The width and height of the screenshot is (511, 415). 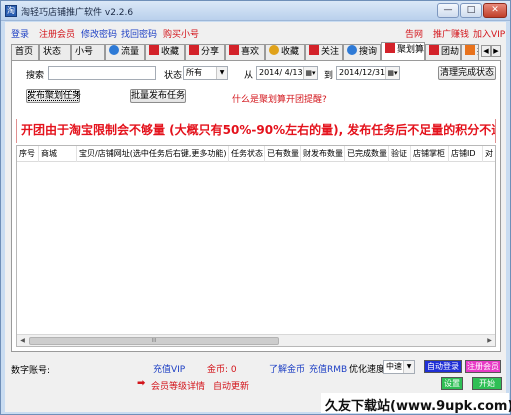 I want to click on tab-share: 分享, so click(x=205, y=52).